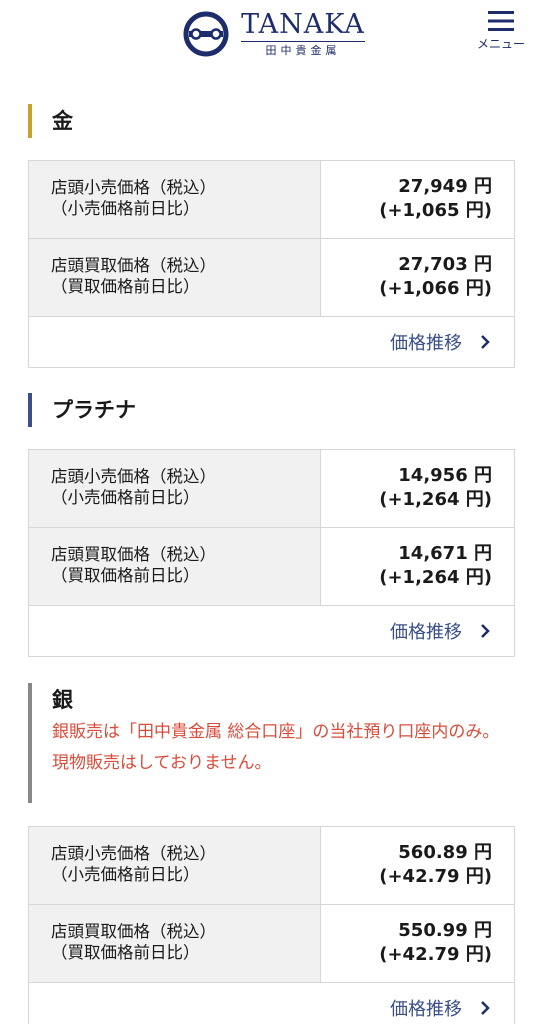 Image resolution: width=542 pixels, height=1024 pixels. What do you see at coordinates (271, 342) in the screenshot?
I see `gold-trend-row: 価格推移` at bounding box center [271, 342].